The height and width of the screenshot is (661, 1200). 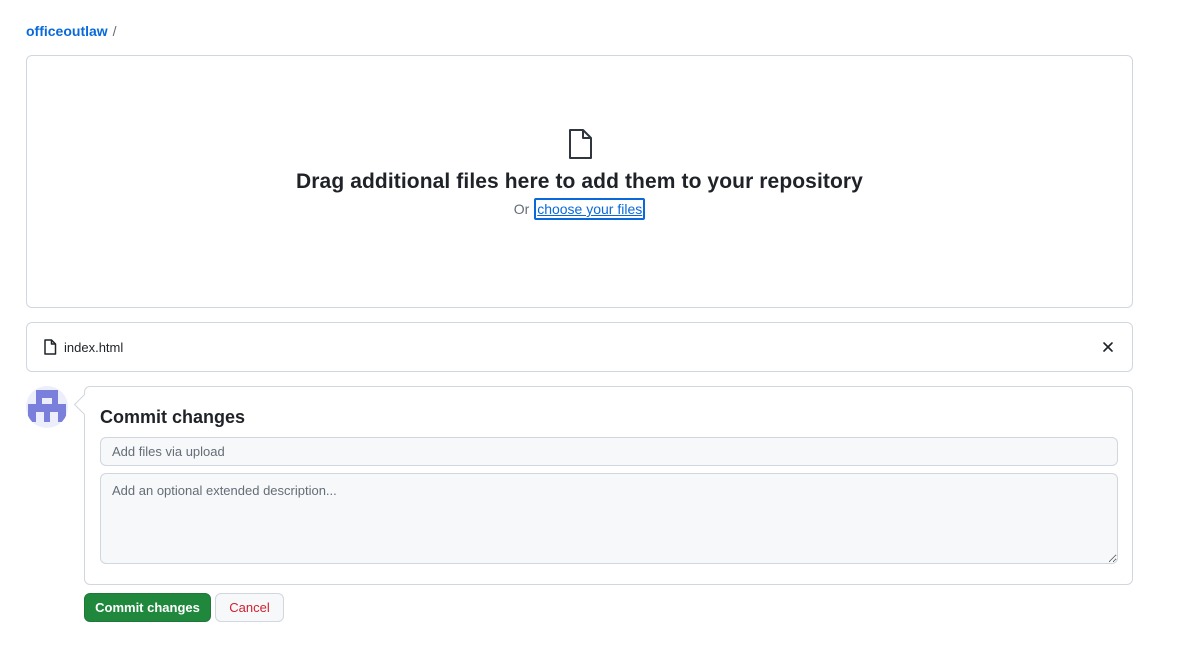 I want to click on breadcrumb: officeoutlaw /, so click(x=71, y=31).